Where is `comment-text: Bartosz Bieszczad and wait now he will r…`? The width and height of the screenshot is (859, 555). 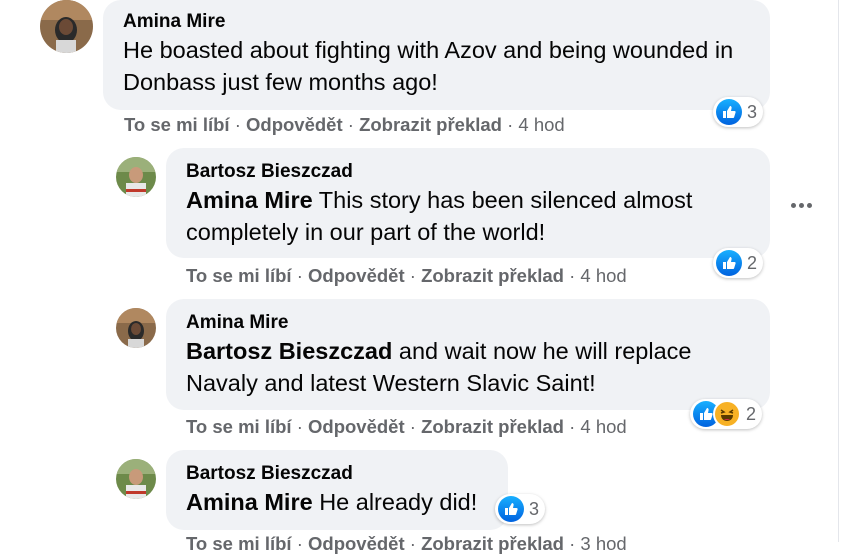
comment-text: Bartosz Bieszczad and wait now he will r… is located at coordinates (468, 367).